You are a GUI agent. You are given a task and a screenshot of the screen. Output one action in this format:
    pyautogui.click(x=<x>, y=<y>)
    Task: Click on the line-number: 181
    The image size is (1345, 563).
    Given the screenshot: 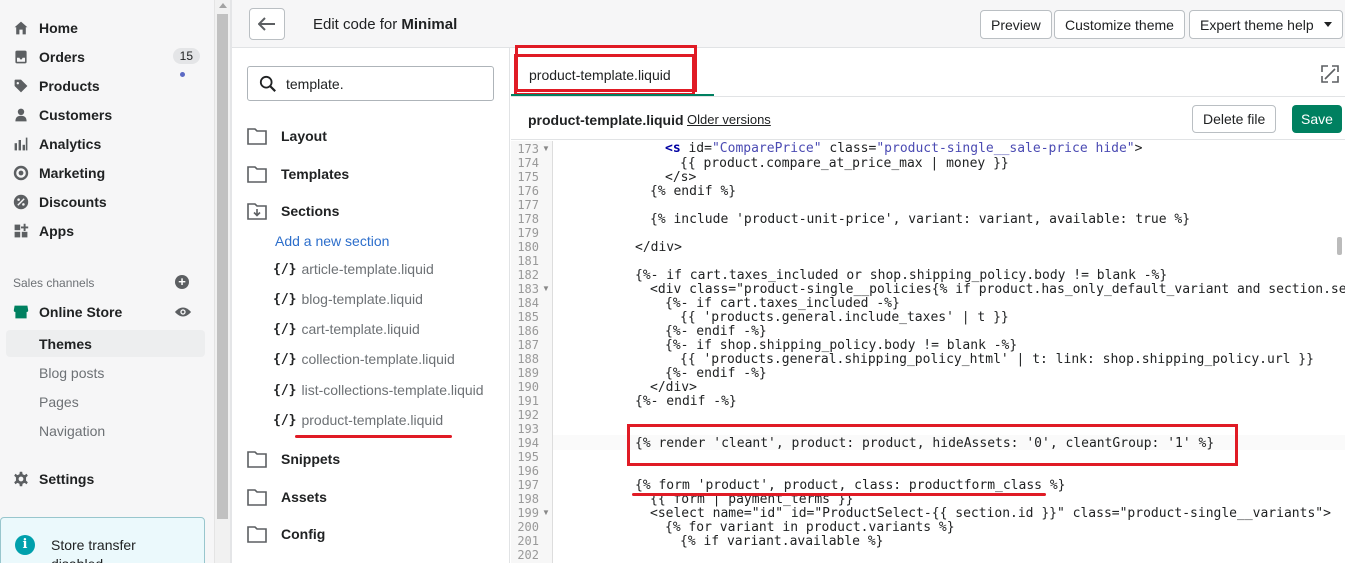 What is the action you would take?
    pyautogui.click(x=528, y=261)
    